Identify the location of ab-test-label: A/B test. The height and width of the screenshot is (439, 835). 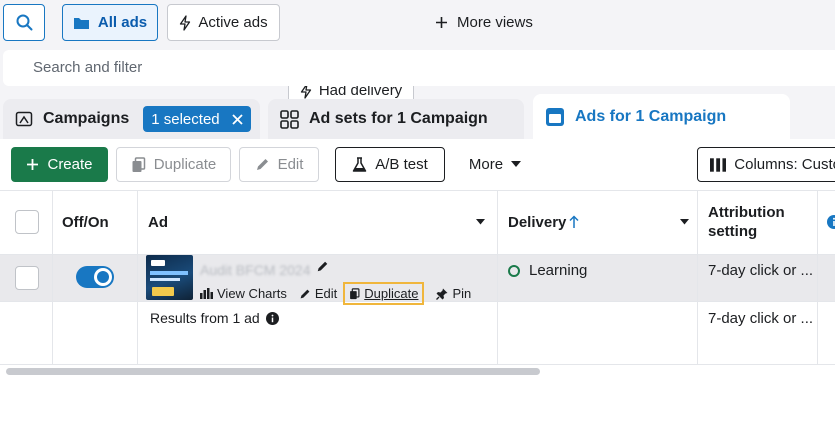
(401, 164).